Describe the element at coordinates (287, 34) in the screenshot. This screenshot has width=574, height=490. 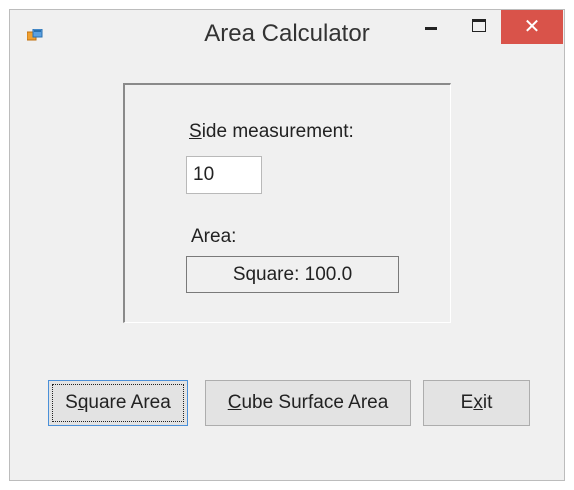
I see `title-bar: Area Calculator ✕` at that location.